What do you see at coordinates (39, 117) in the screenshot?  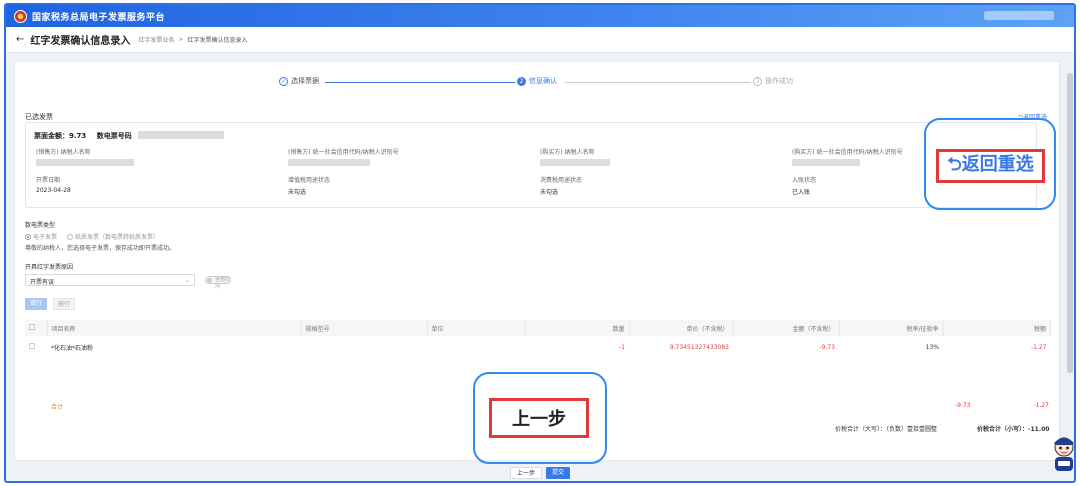 I see `selected-invoice-title: 已选发票` at bounding box center [39, 117].